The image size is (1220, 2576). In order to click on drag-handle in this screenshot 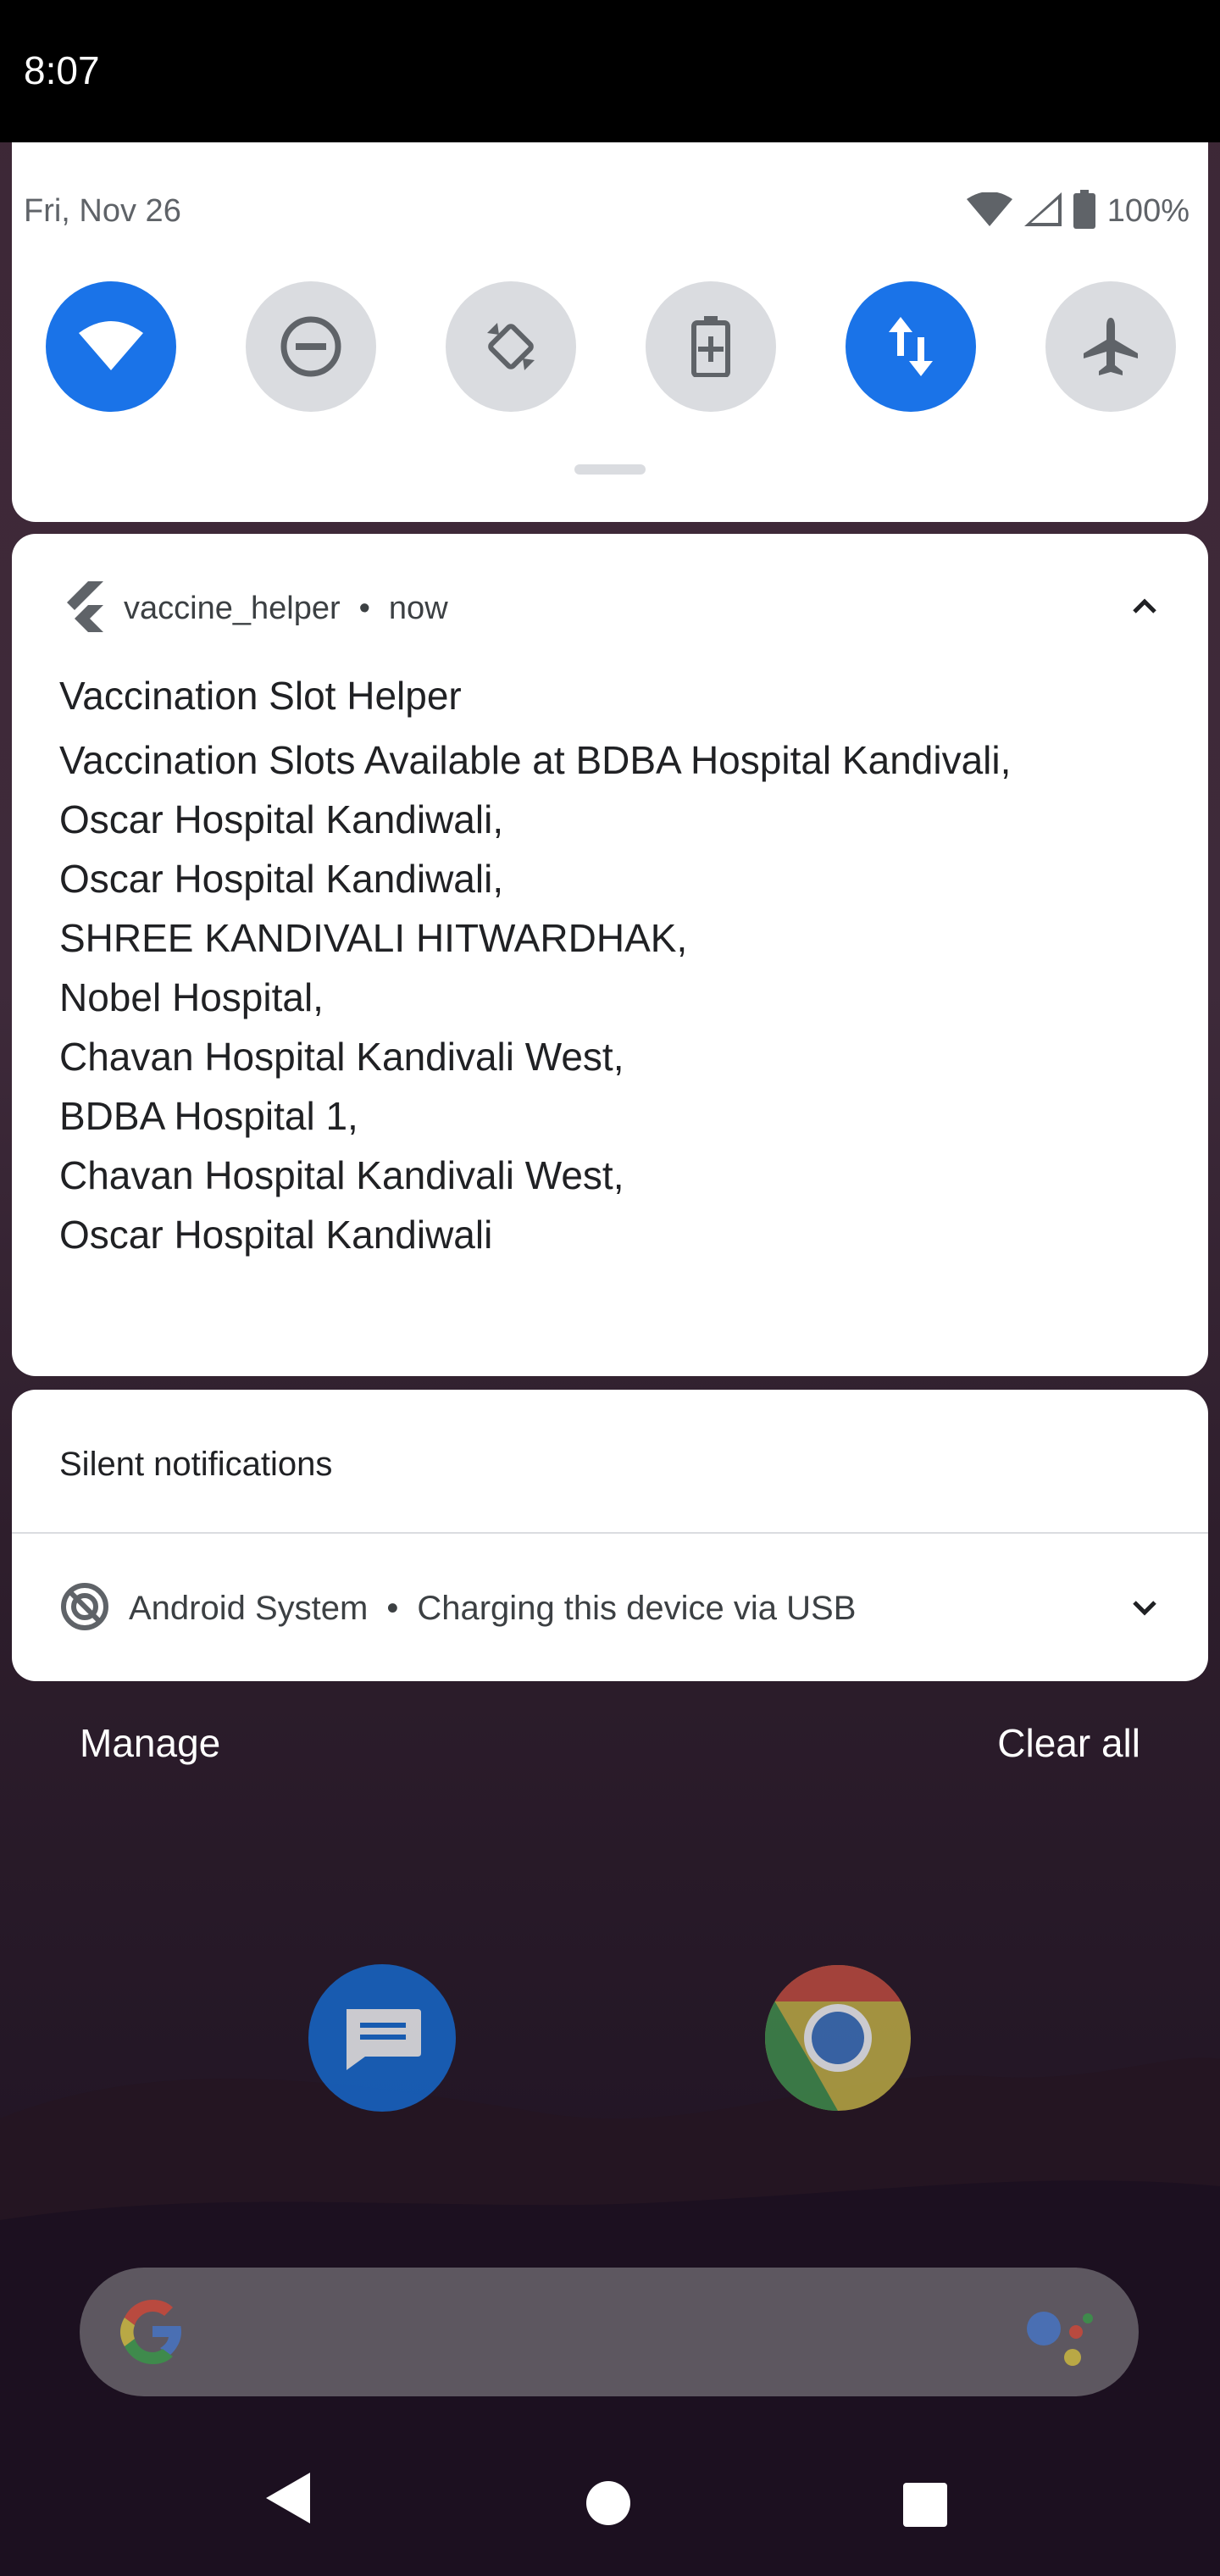, I will do `click(610, 469)`.